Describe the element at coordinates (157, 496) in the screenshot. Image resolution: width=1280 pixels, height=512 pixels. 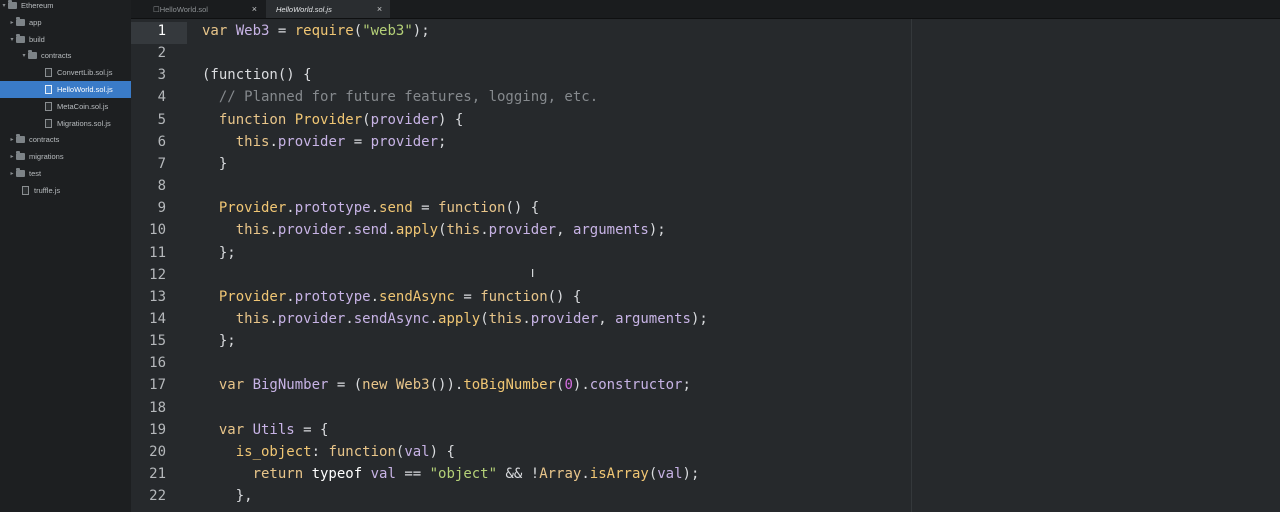
I see `line-number: 22` at that location.